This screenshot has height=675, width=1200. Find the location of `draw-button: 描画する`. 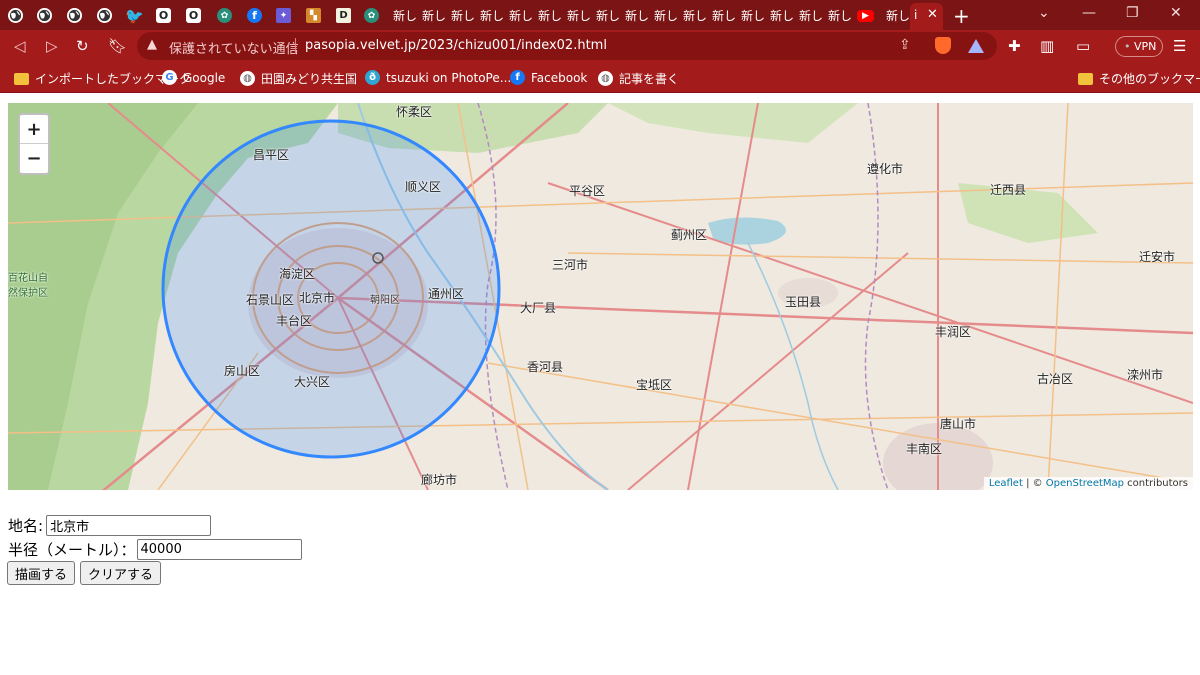

draw-button: 描画する is located at coordinates (41, 573).